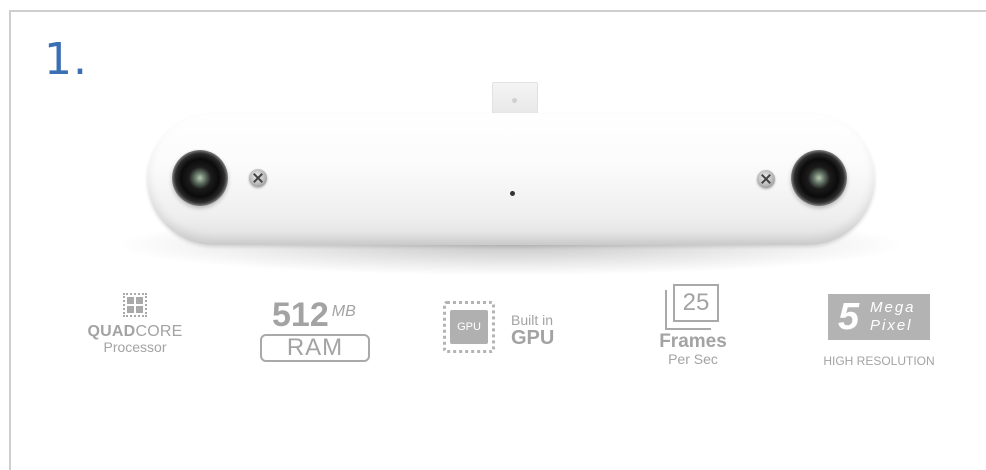  What do you see at coordinates (696, 303) in the screenshot?
I see `fps-value: 25` at bounding box center [696, 303].